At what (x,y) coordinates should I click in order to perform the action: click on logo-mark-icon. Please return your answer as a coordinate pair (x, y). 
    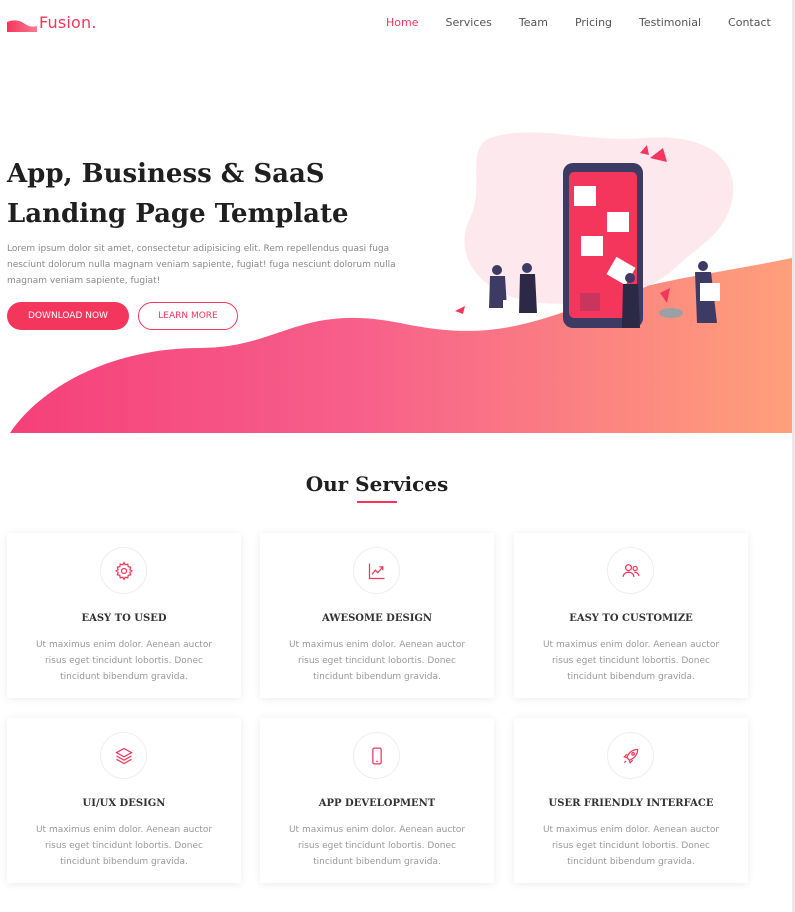
    Looking at the image, I should click on (22, 26).